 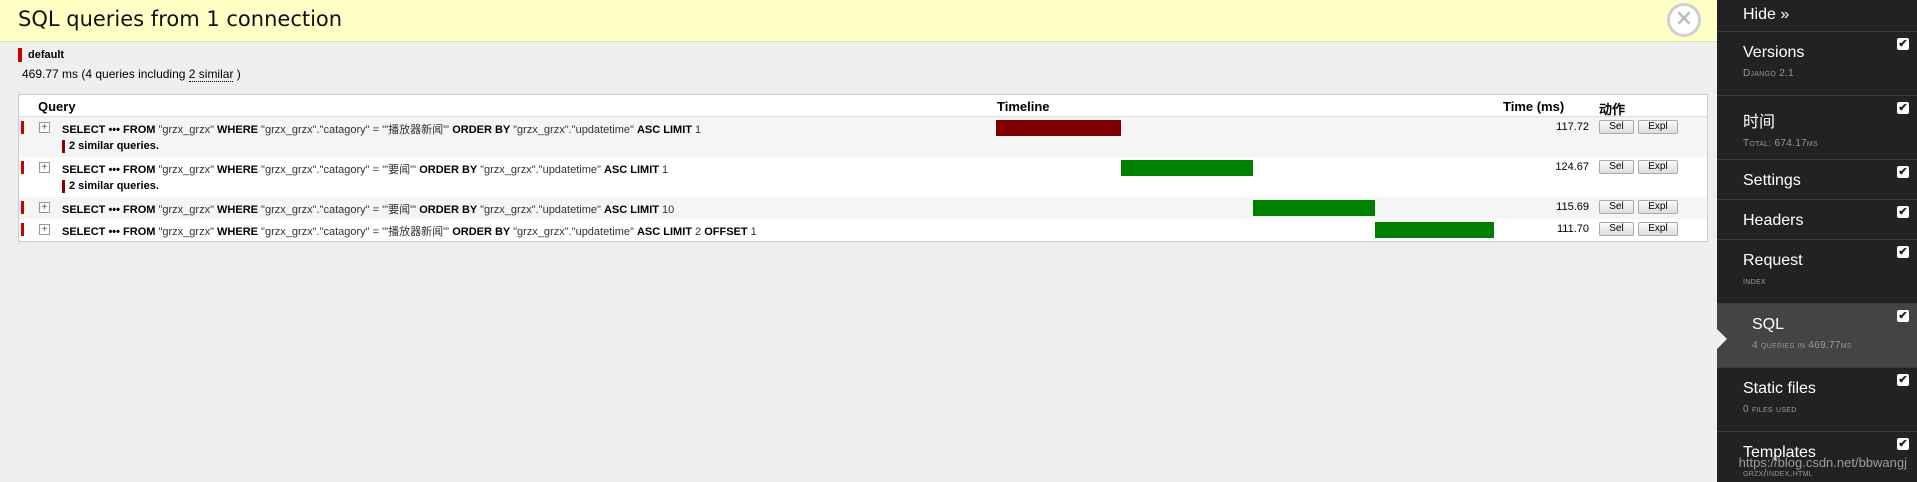 What do you see at coordinates (1759, 122) in the screenshot?
I see `sidebar-item-label: 时间` at bounding box center [1759, 122].